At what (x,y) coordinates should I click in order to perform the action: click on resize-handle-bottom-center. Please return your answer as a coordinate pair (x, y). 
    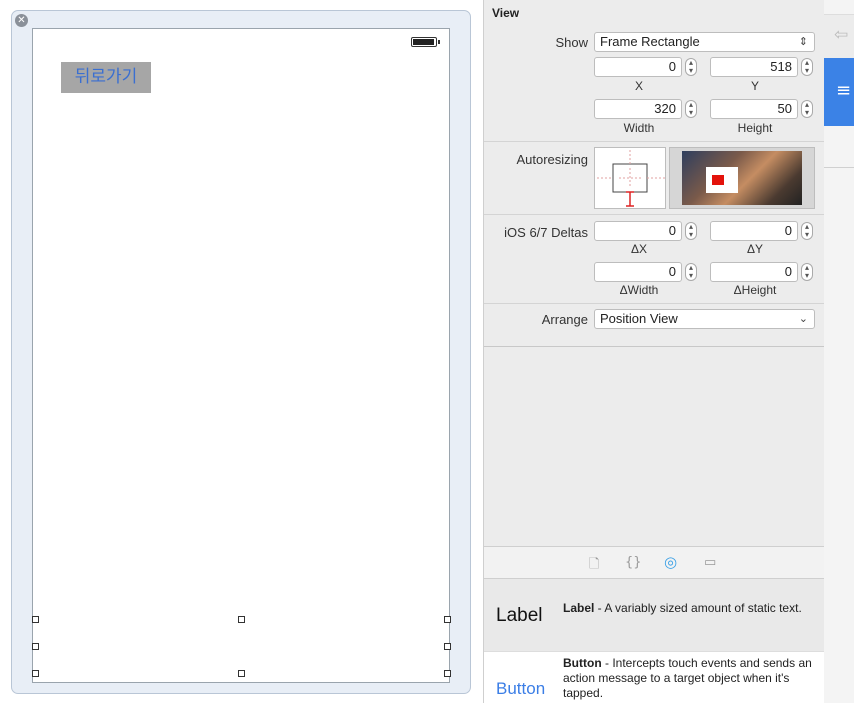
    Looking at the image, I should click on (241, 673).